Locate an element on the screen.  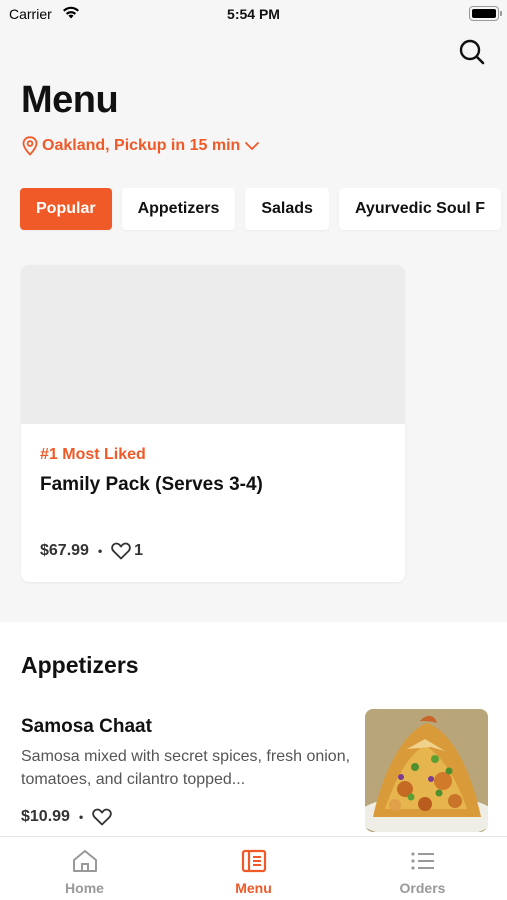
featured-item-price: $67.99 is located at coordinates (64, 550).